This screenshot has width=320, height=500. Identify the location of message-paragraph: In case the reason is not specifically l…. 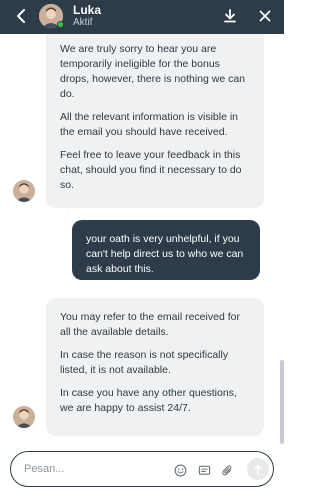
(144, 362).